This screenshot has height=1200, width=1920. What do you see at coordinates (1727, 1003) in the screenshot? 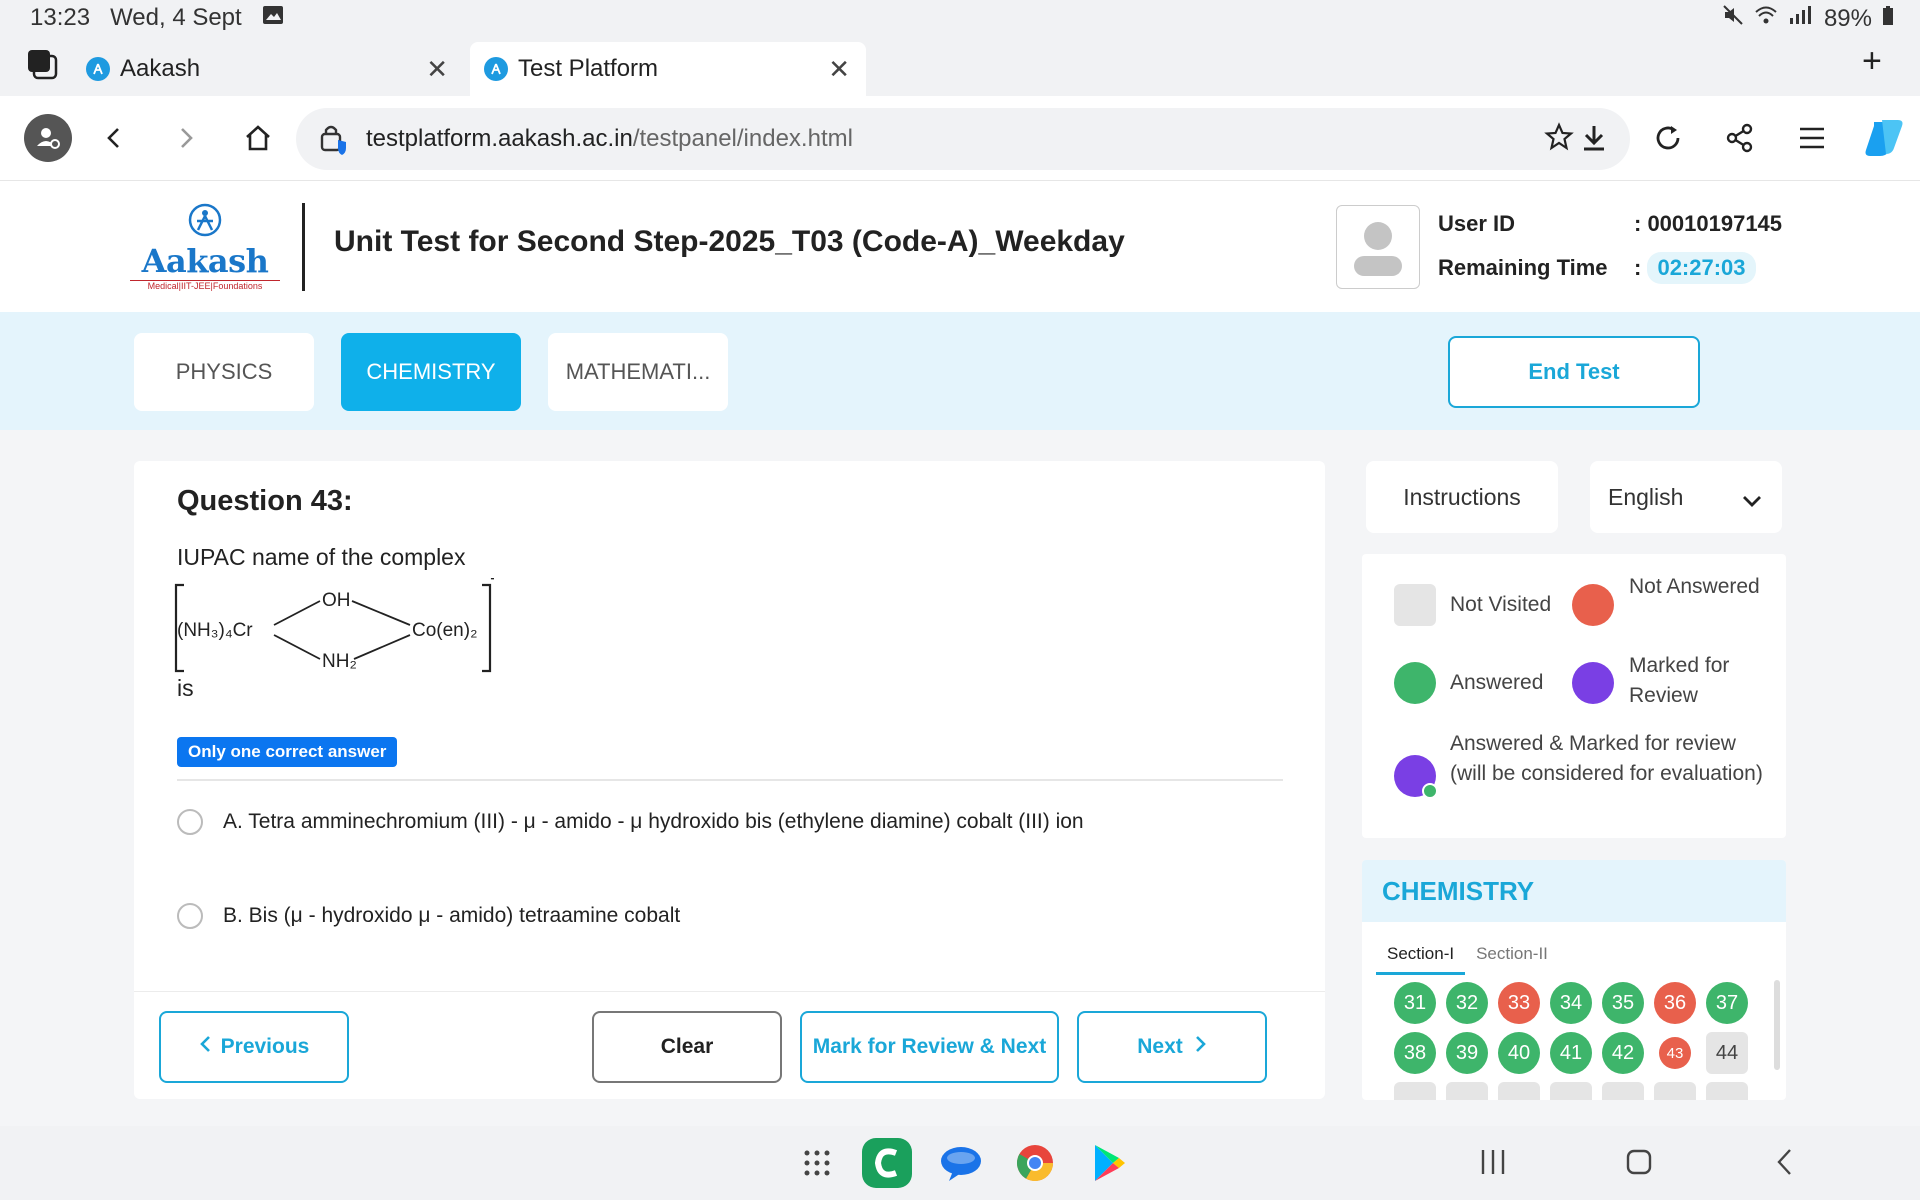
I see `palette-question-37: 37` at bounding box center [1727, 1003].